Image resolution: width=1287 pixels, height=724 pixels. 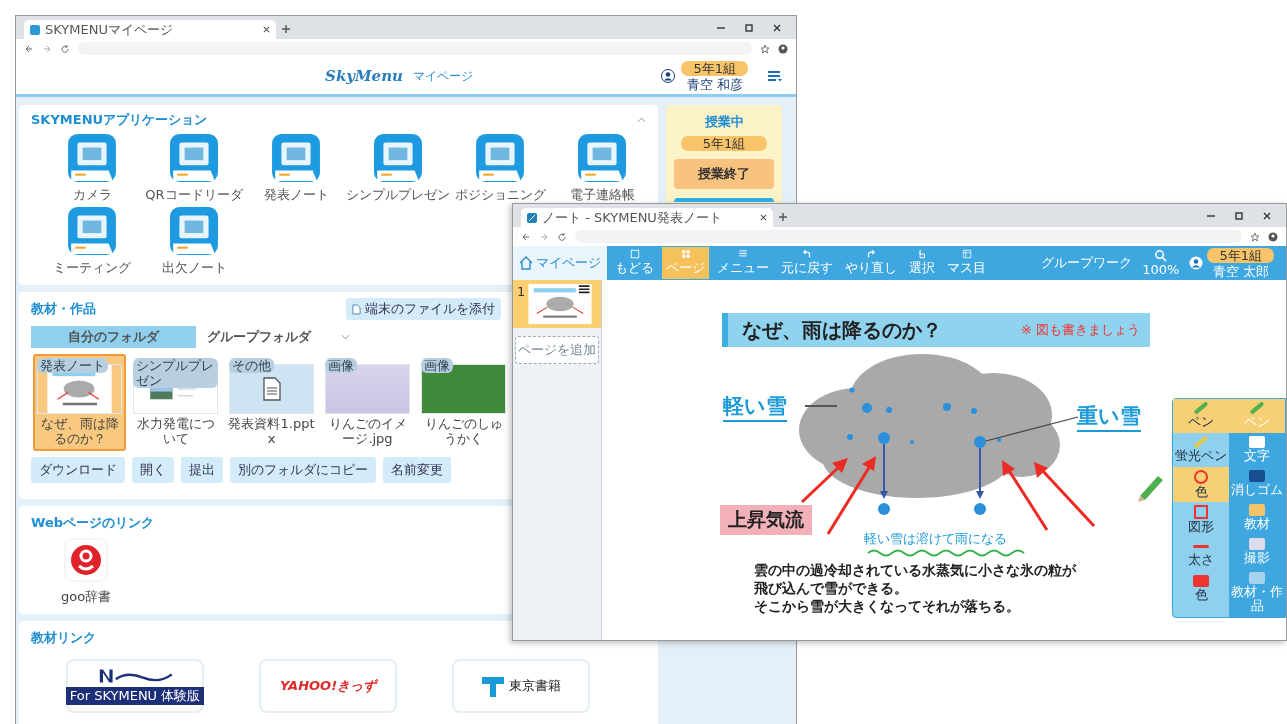 I want to click on app-launcher: ポジショニング, so click(x=500, y=168).